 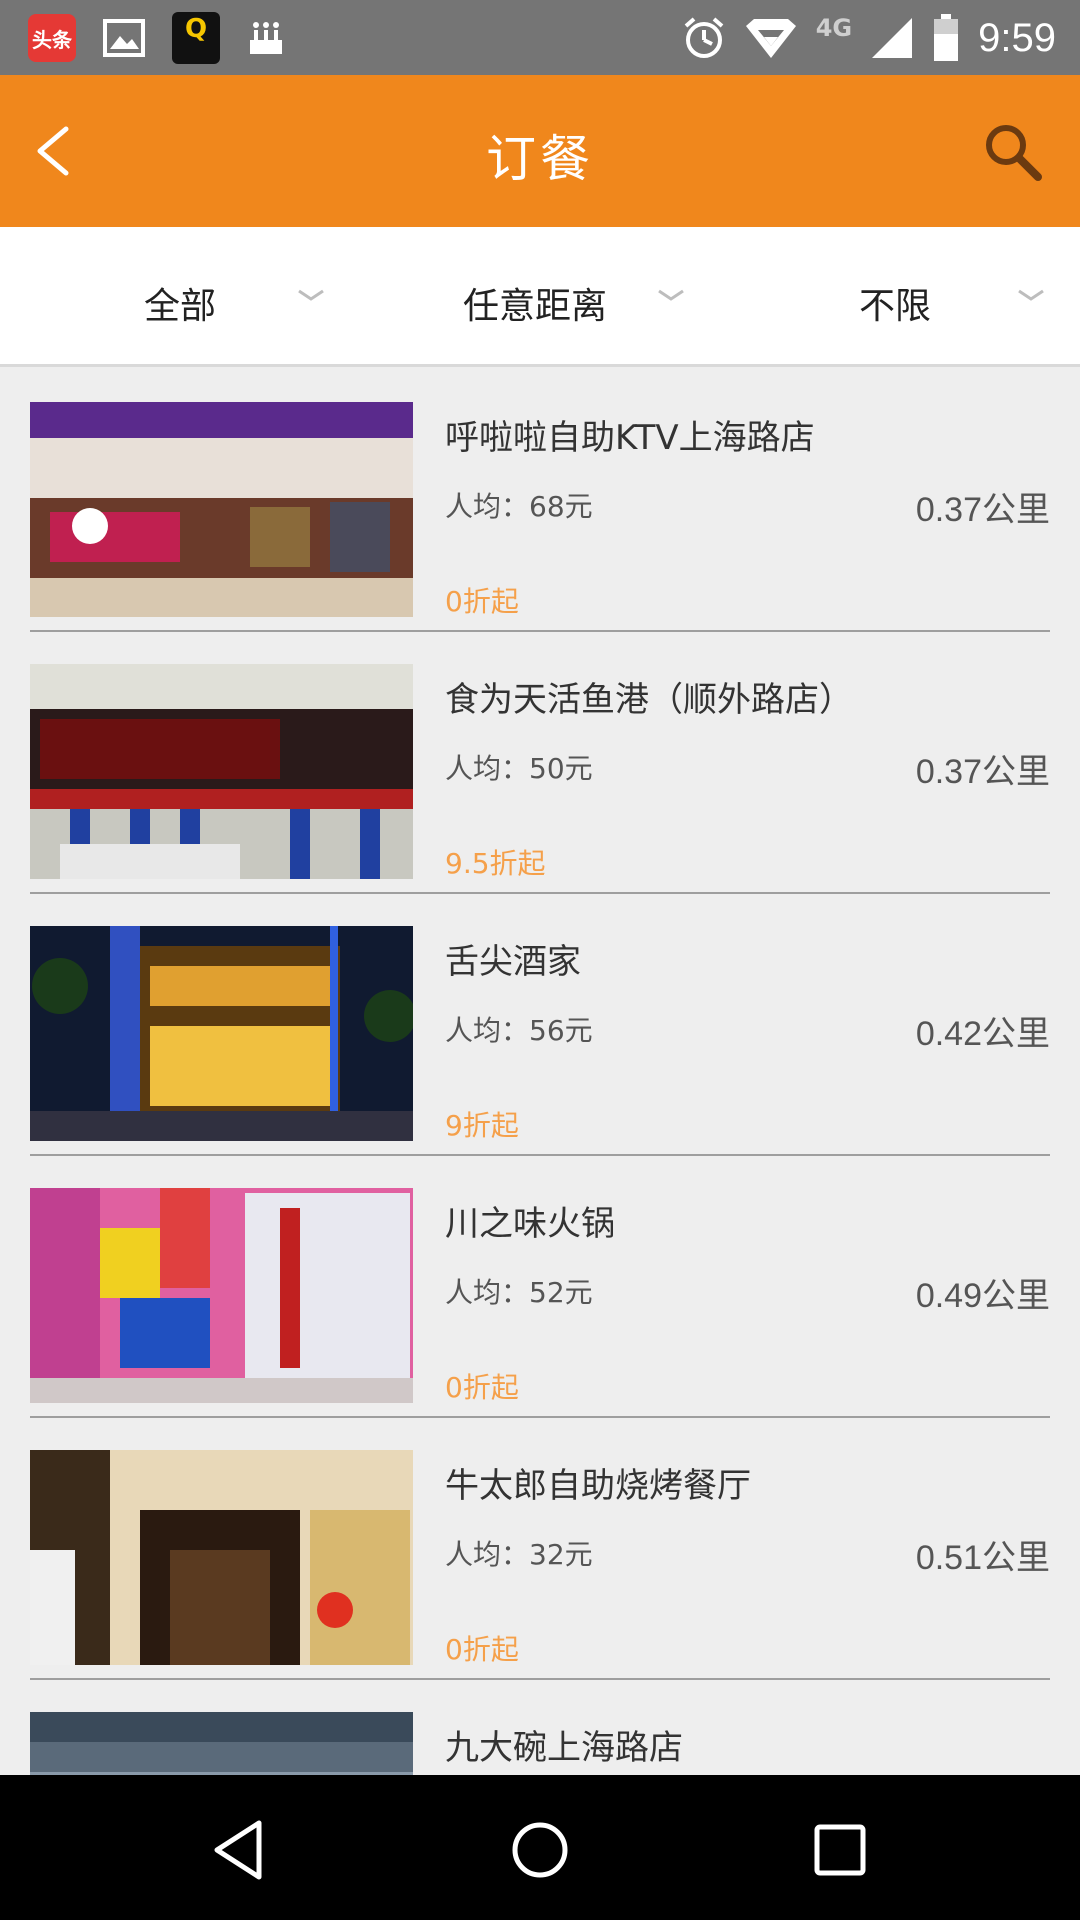 What do you see at coordinates (495, 863) in the screenshot?
I see `restaurant-discount: 9.5折起` at bounding box center [495, 863].